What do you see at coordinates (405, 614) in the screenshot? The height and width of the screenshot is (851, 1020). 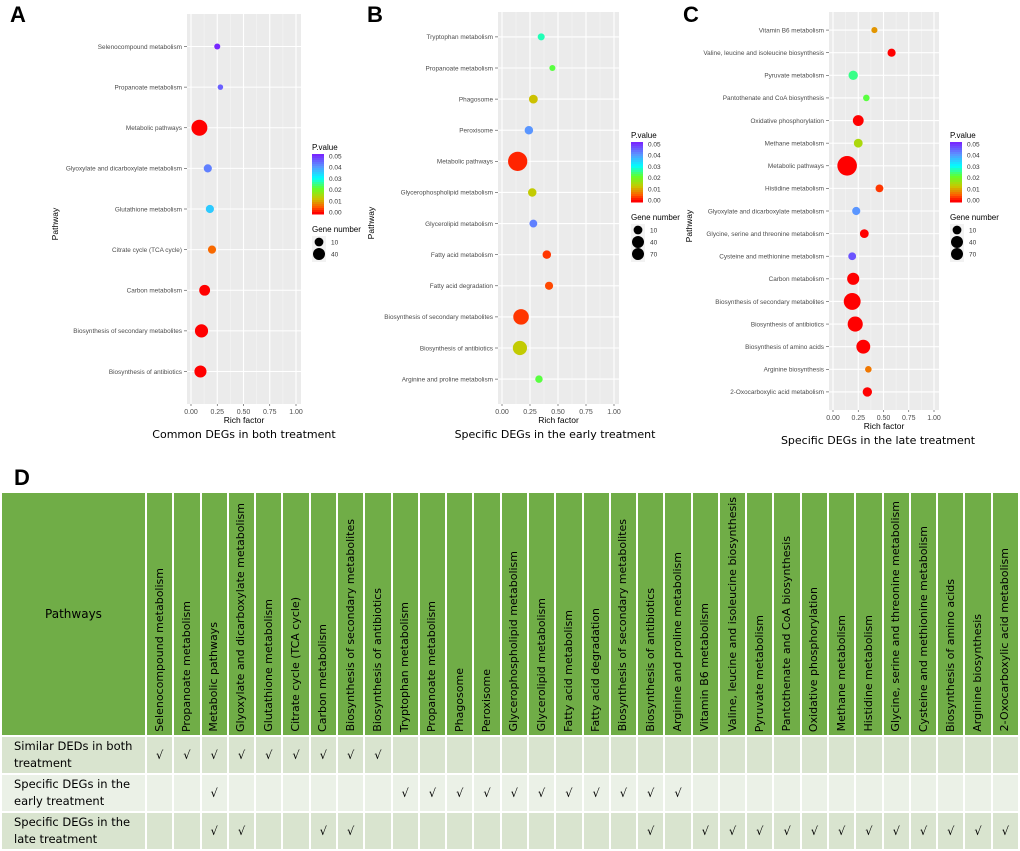 I see `table-column-header: Tryptophan metabolism` at bounding box center [405, 614].